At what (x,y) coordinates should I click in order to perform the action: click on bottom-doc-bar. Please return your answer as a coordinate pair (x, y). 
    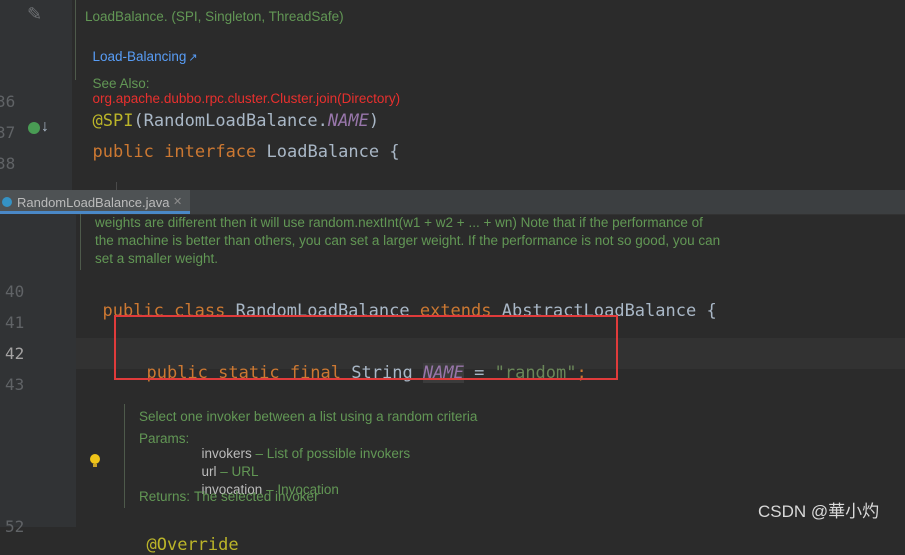
    Looking at the image, I should click on (80, 242).